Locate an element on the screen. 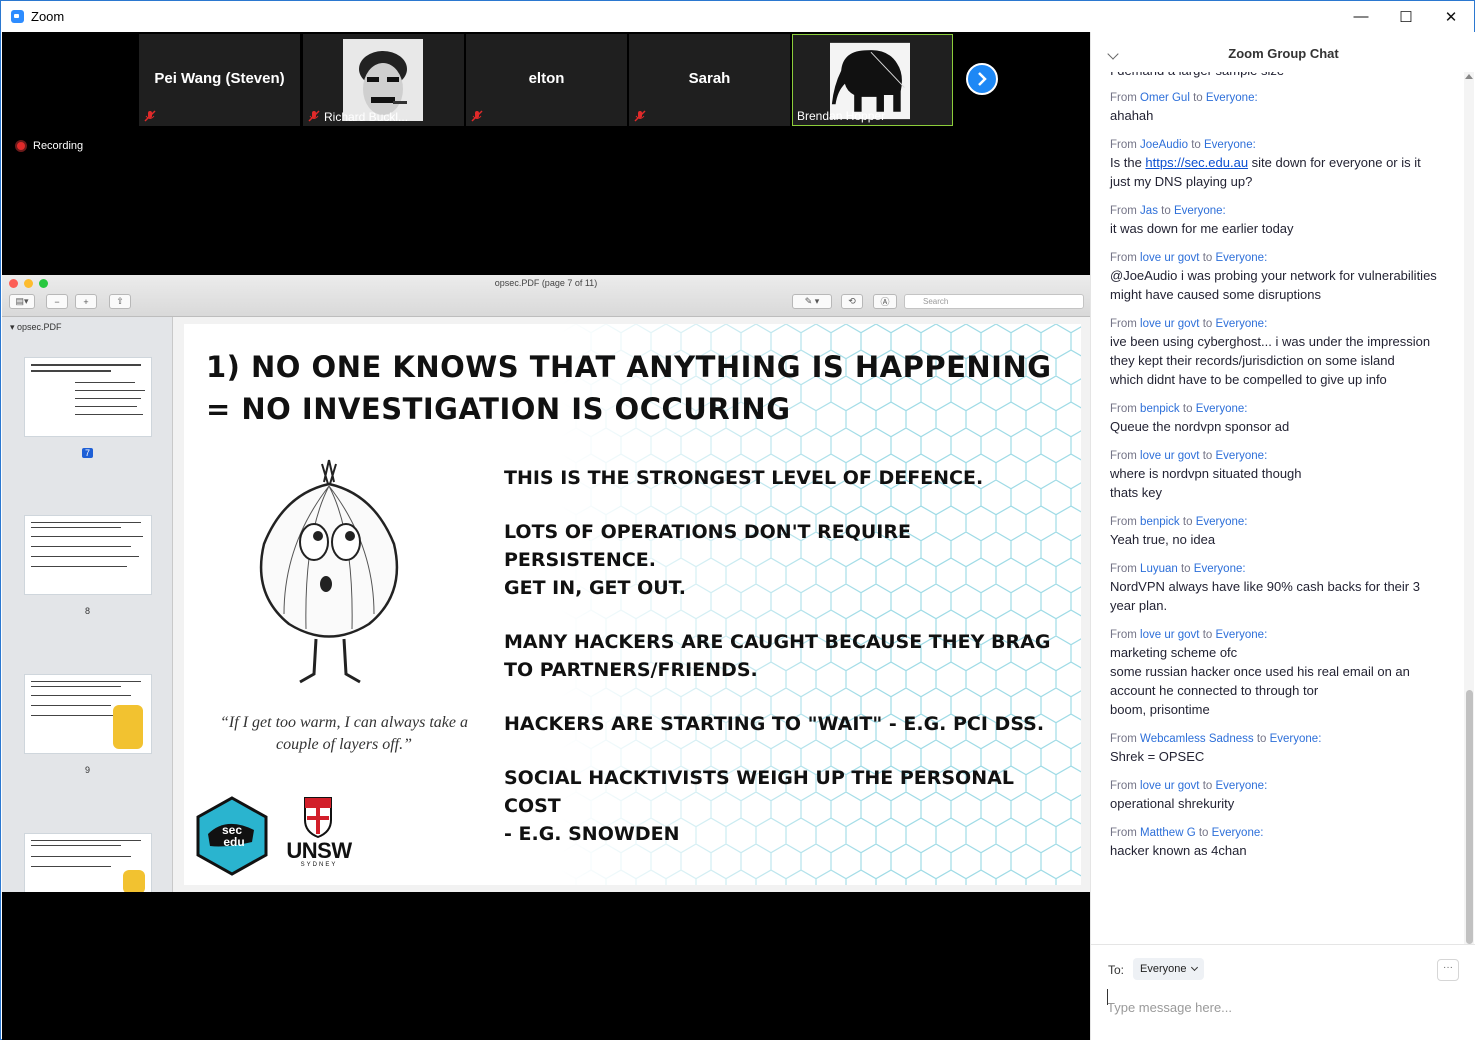 This screenshot has height=1040, width=1475. secedu-logo: sec edu is located at coordinates (232, 836).